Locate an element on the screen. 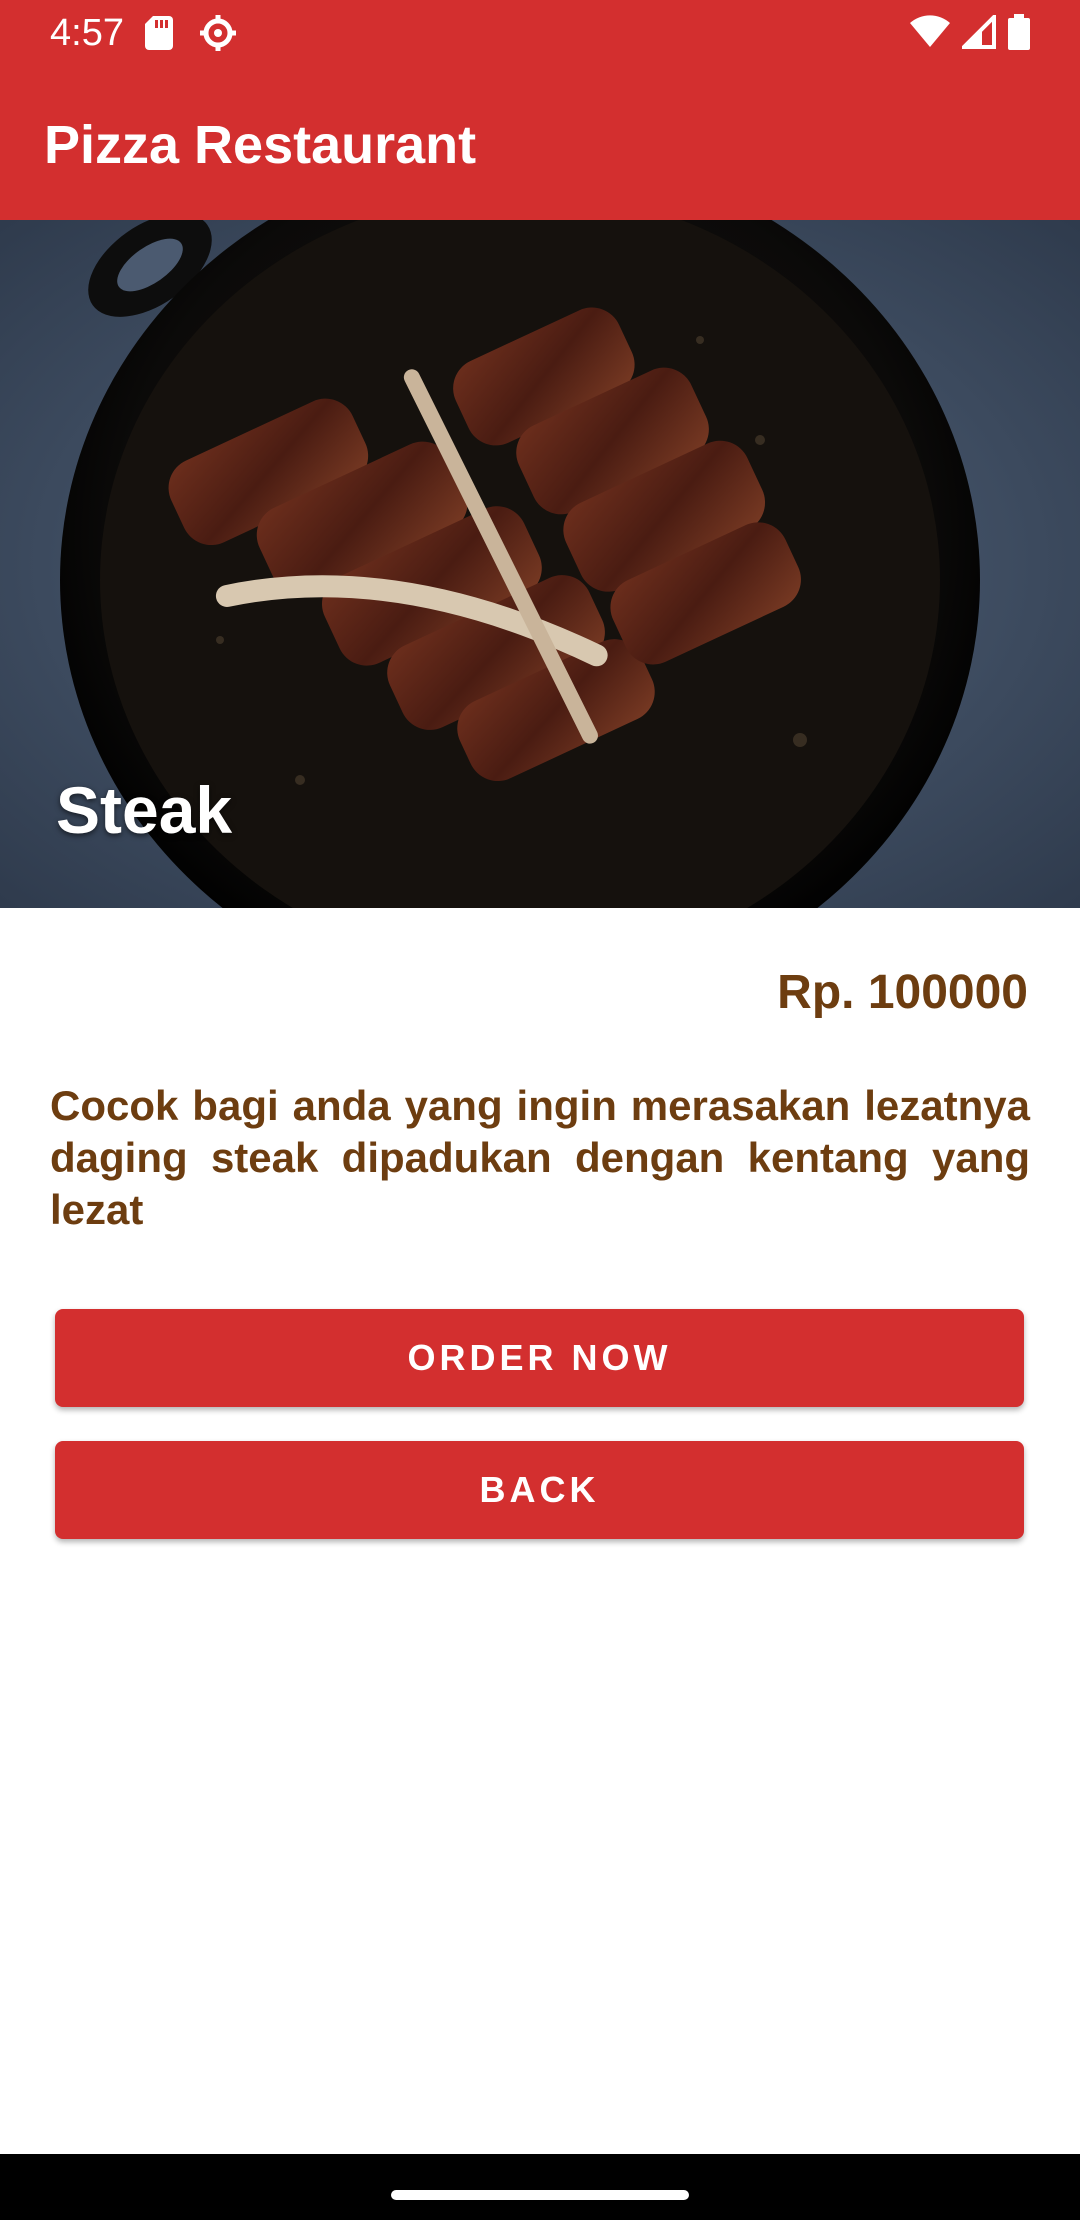 Image resolution: width=1080 pixels, height=2220 pixels. wifi-icon is located at coordinates (930, 34).